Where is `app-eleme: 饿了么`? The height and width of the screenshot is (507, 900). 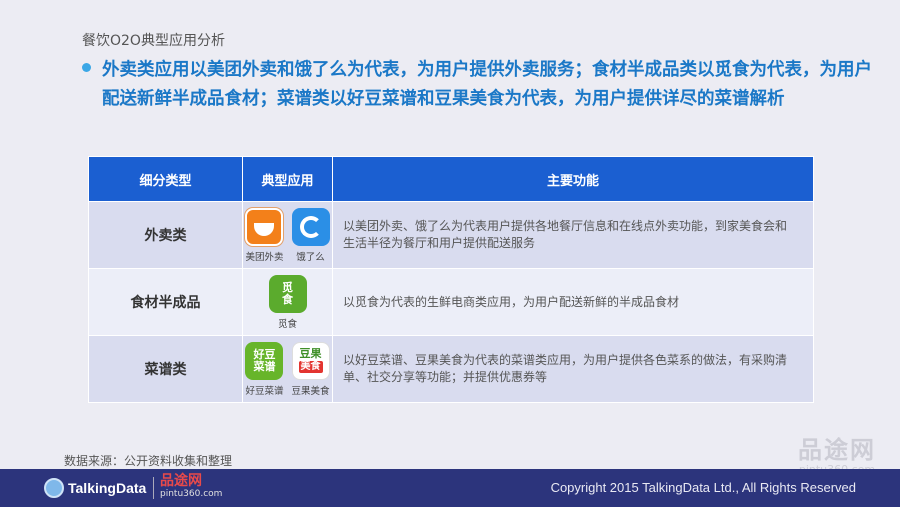
app-eleme: 饿了么 is located at coordinates (310, 235).